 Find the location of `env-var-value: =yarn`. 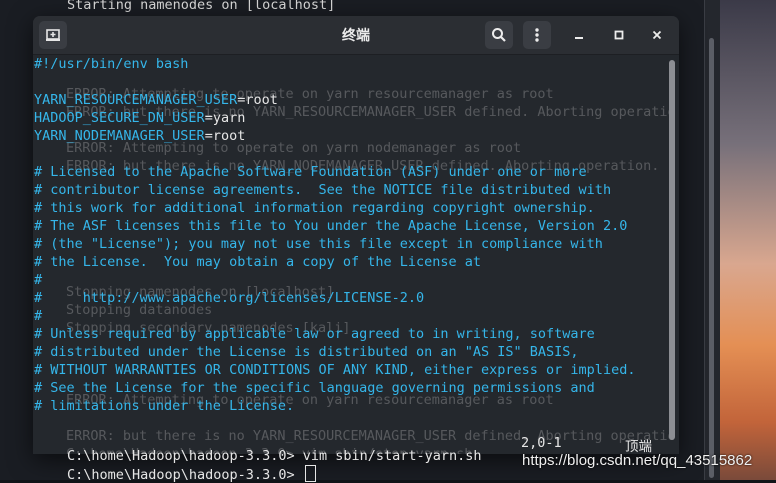

env-var-value: =yarn is located at coordinates (225, 118).